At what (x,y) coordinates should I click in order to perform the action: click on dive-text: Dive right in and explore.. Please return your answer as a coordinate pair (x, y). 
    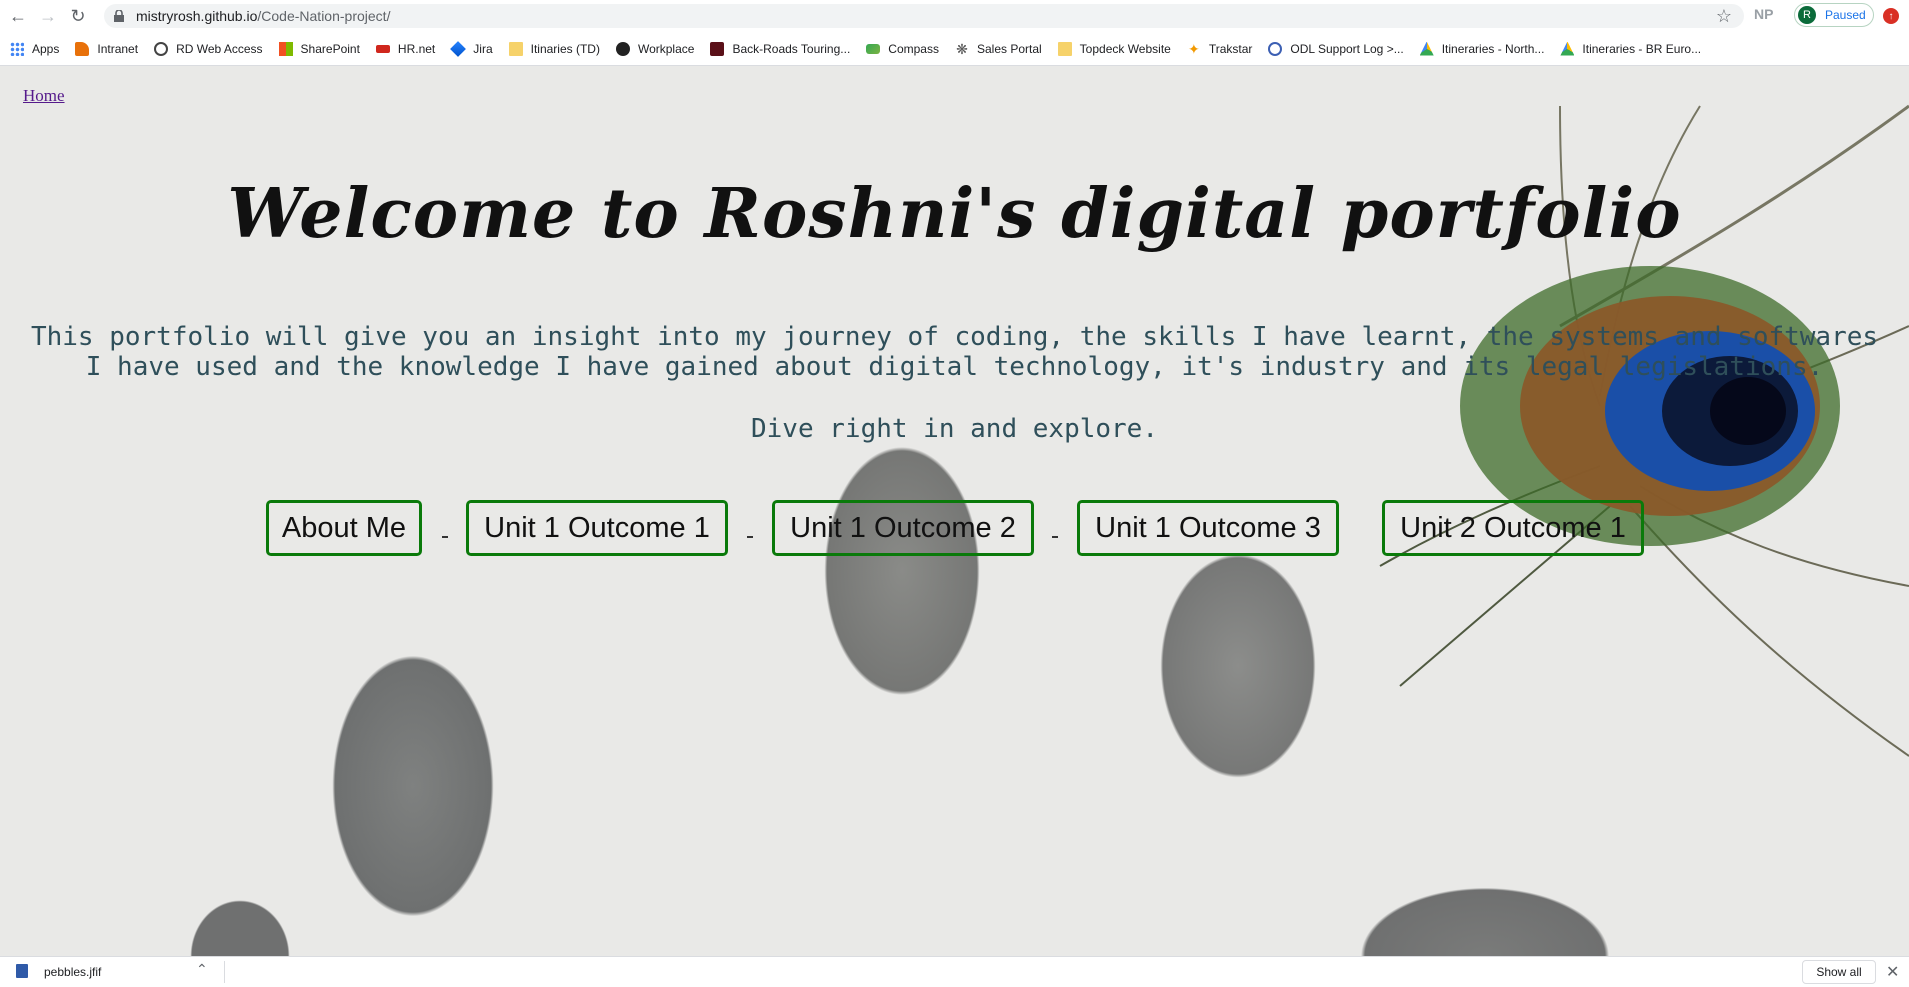
    Looking at the image, I should click on (954, 429).